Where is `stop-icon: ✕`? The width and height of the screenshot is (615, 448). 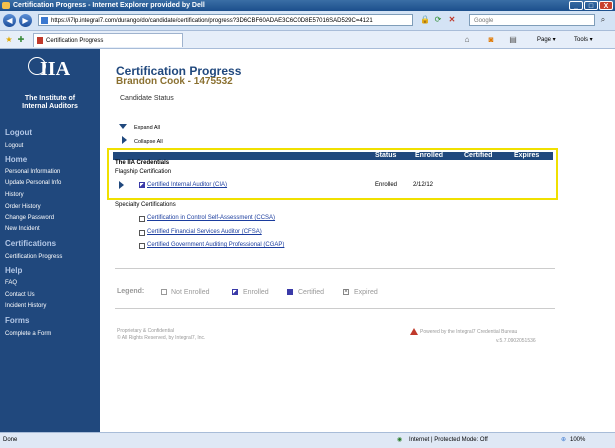 stop-icon: ✕ is located at coordinates (452, 20).